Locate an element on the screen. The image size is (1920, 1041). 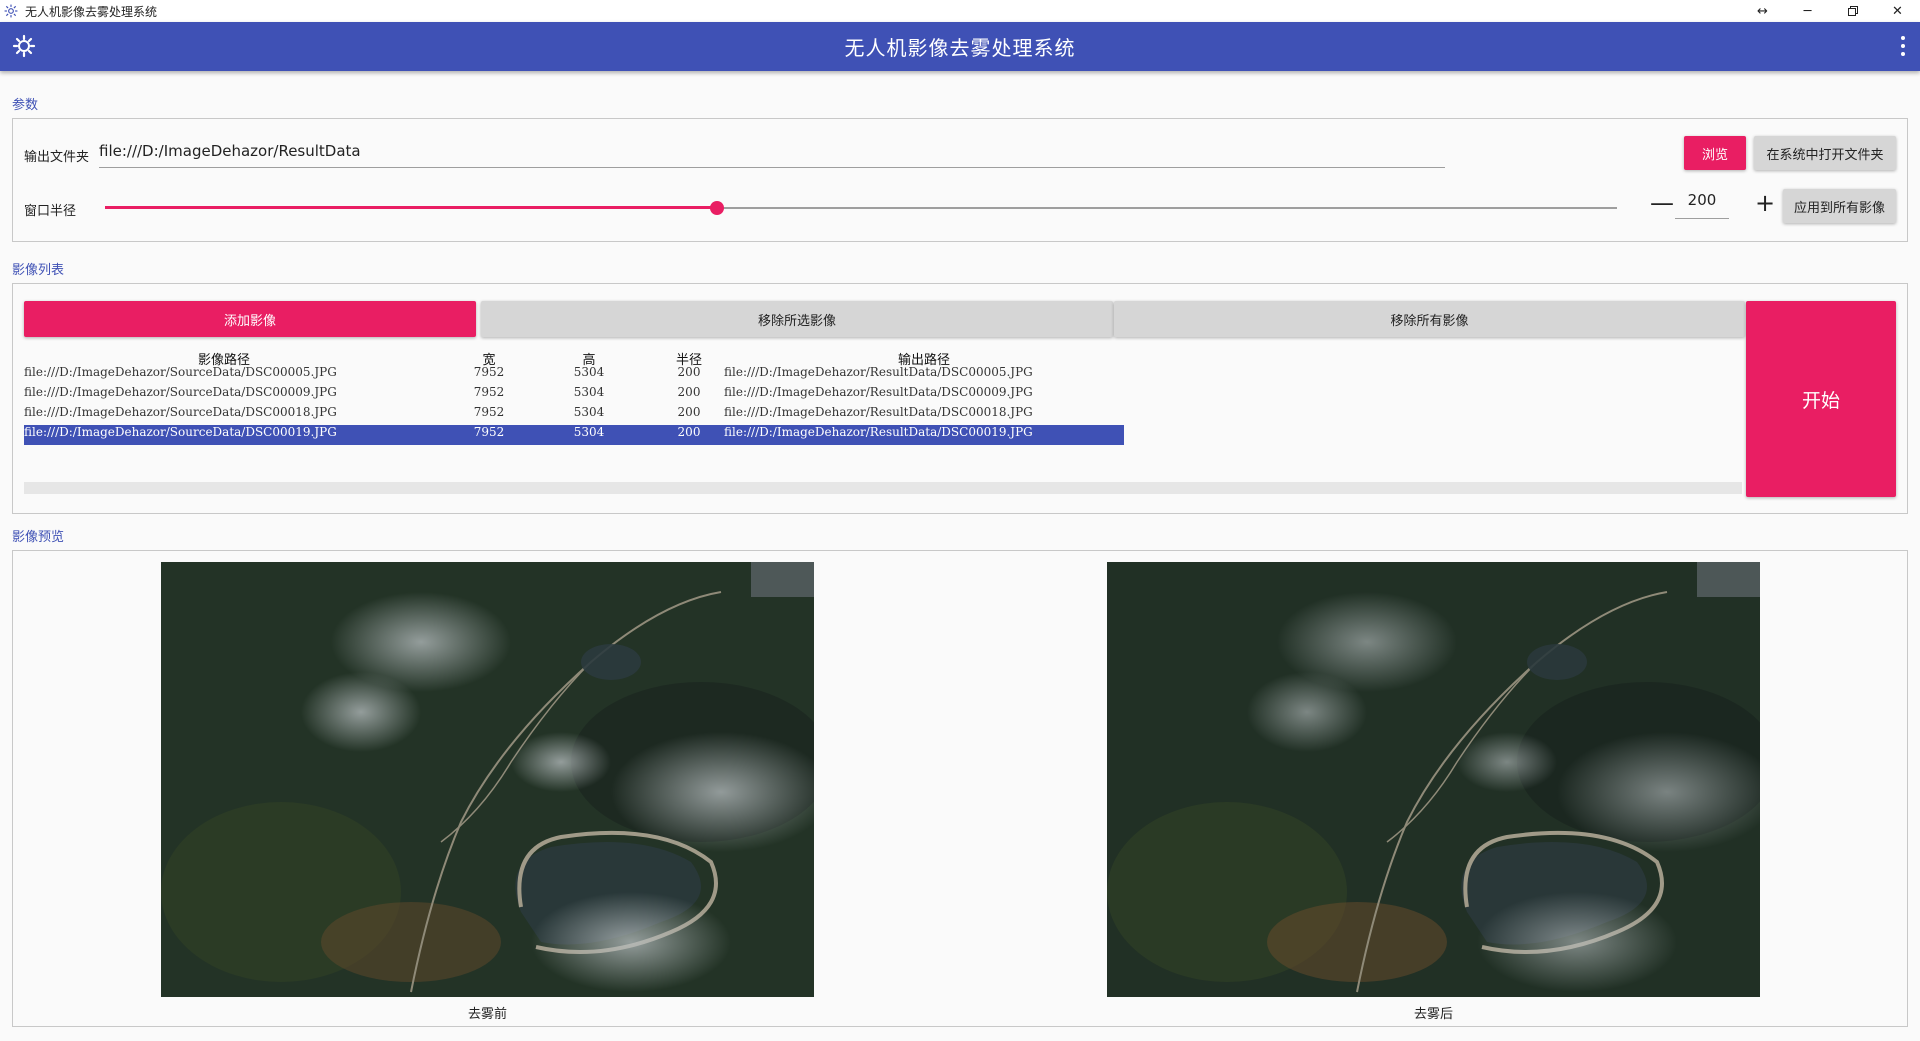
app-bar: 无人机影像去雾处理系统 is located at coordinates (960, 46).